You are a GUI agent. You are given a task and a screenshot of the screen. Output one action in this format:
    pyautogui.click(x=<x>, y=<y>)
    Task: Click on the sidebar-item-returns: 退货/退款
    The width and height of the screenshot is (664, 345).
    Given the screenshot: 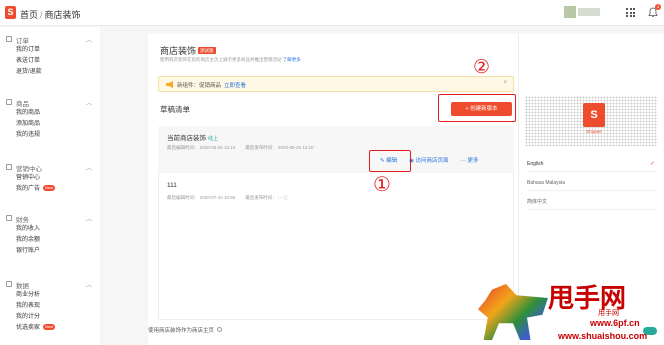 What is the action you would take?
    pyautogui.click(x=50, y=72)
    